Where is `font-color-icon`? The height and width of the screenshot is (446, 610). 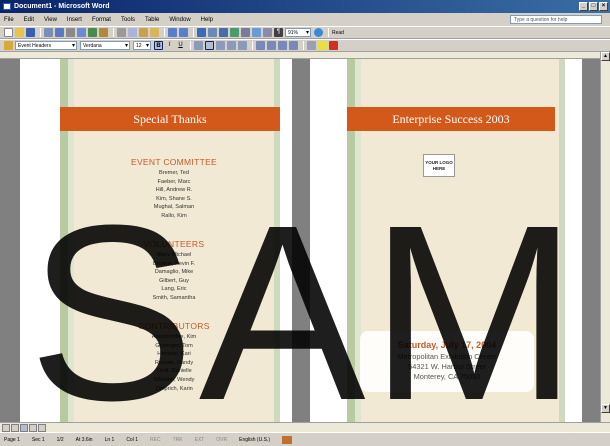 font-color-icon is located at coordinates (333, 45).